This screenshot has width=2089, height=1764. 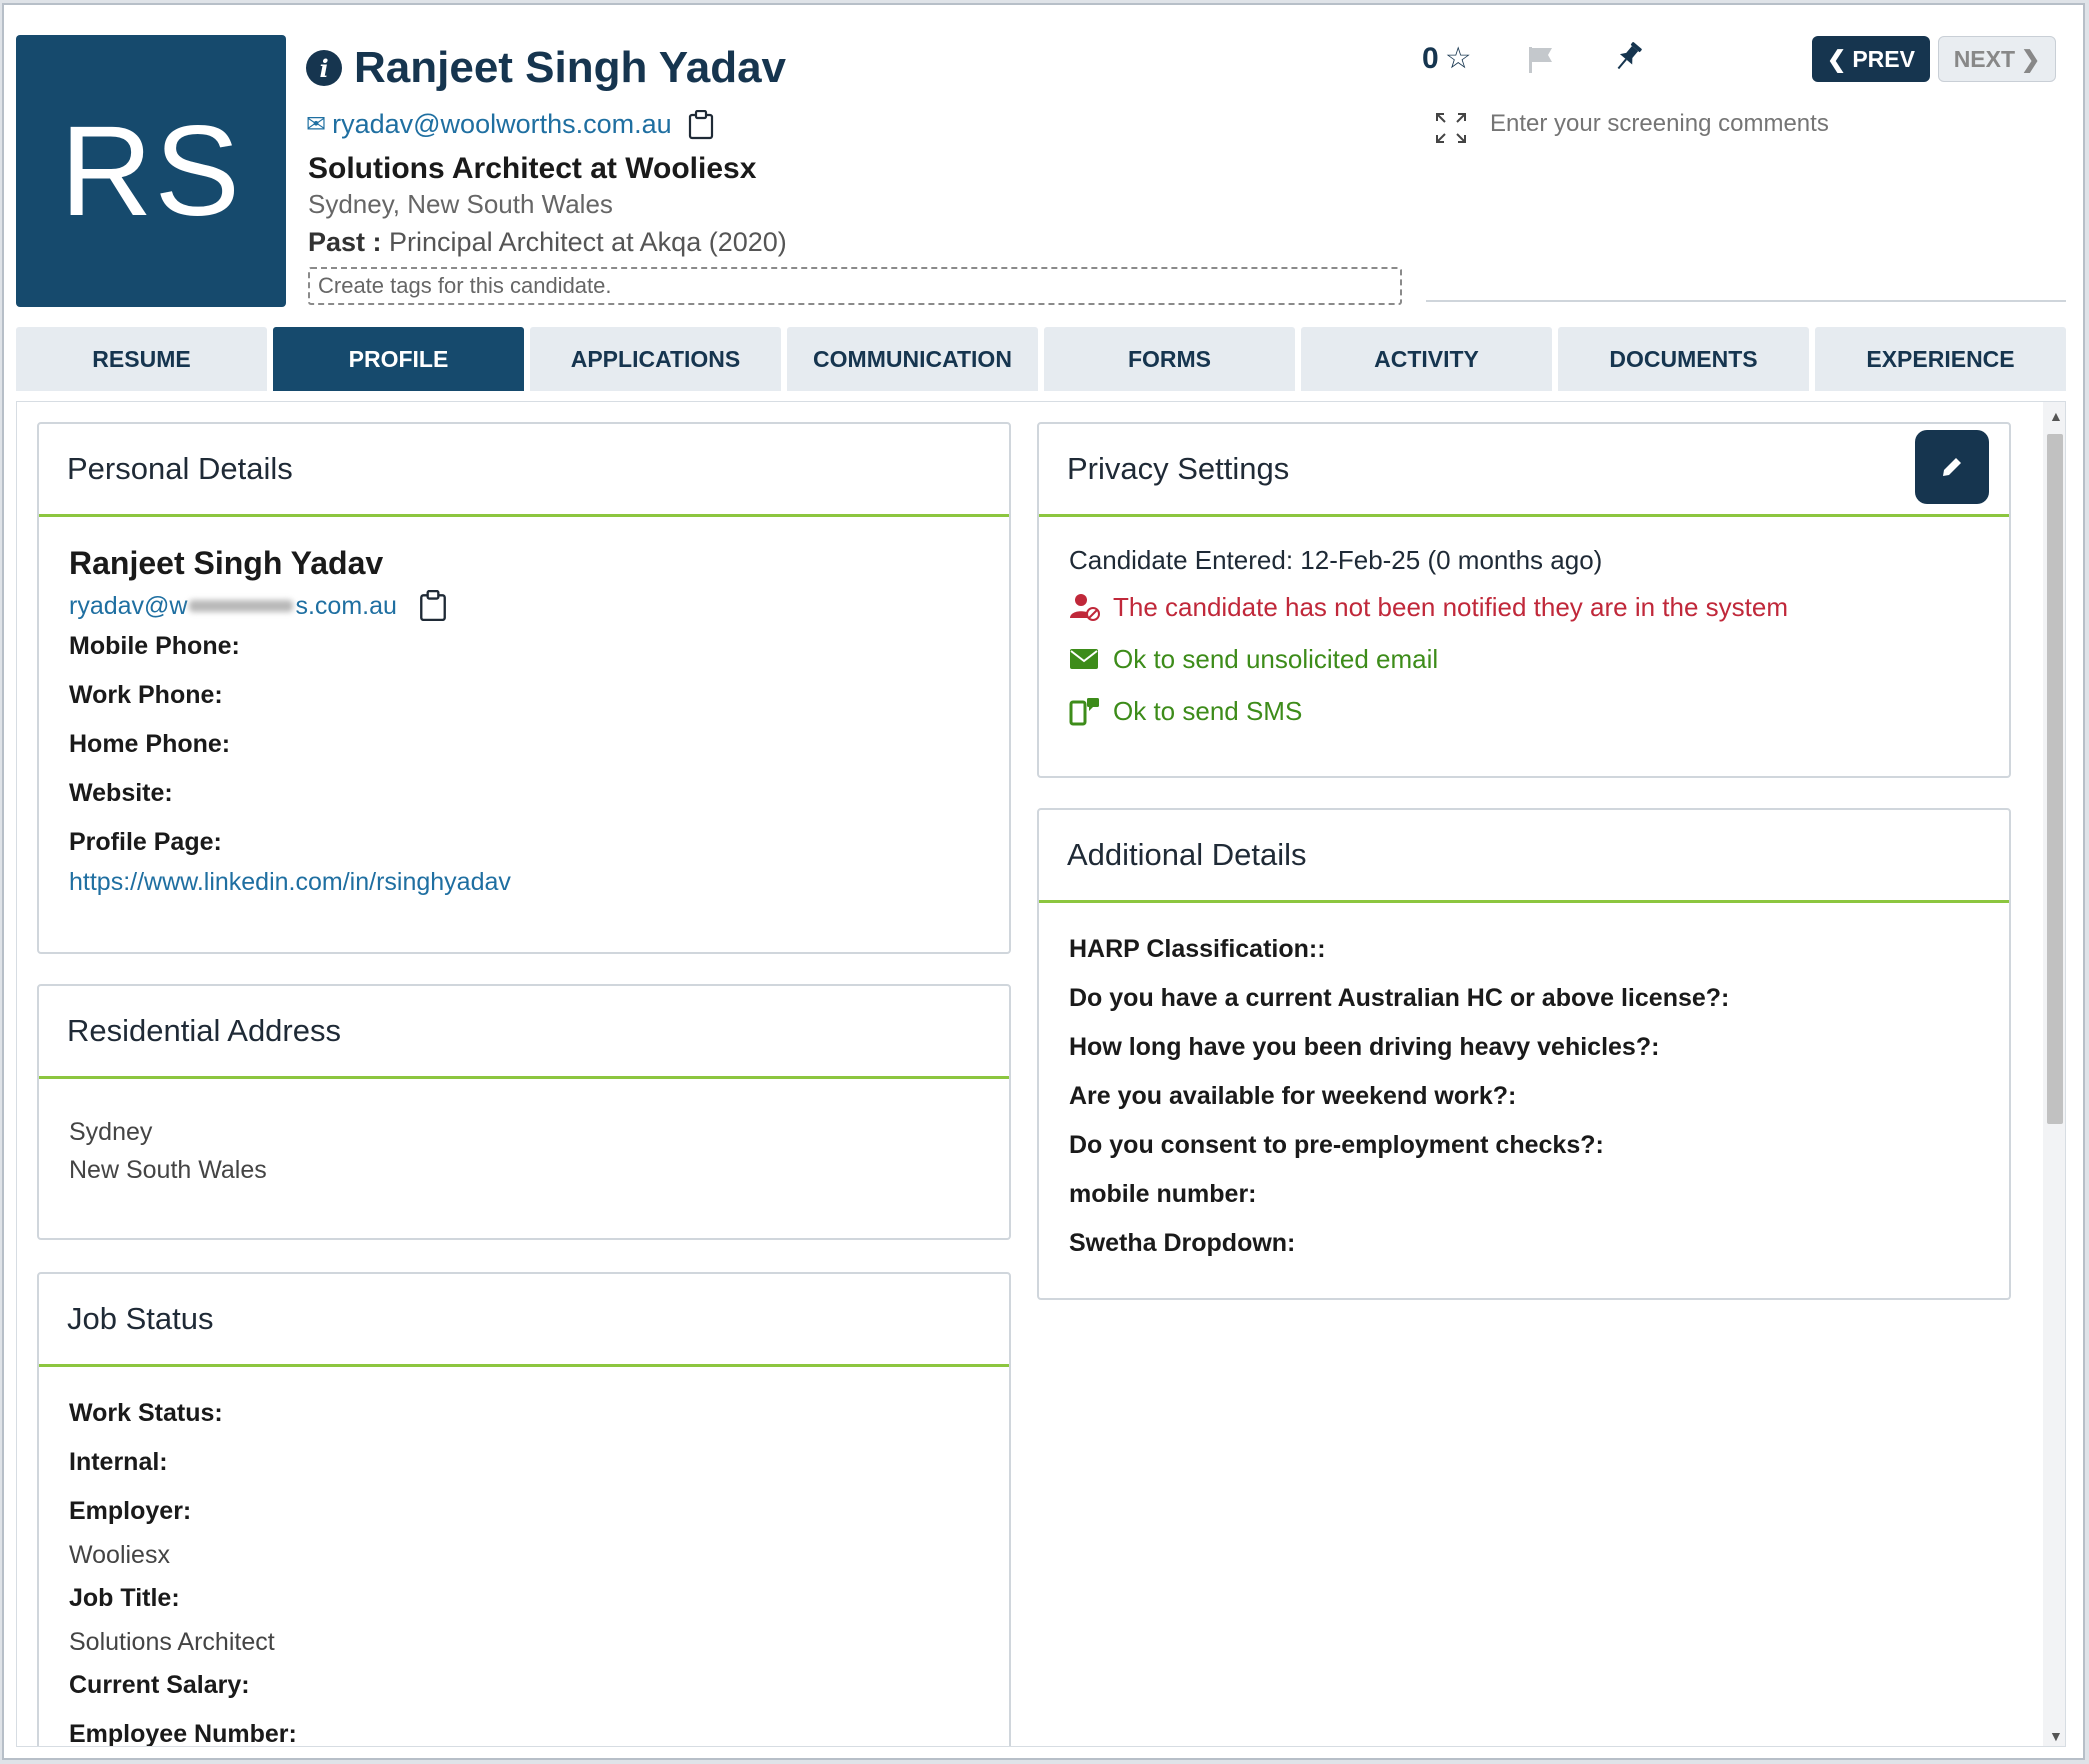 What do you see at coordinates (1085, 659) in the screenshot?
I see `envelope-icon` at bounding box center [1085, 659].